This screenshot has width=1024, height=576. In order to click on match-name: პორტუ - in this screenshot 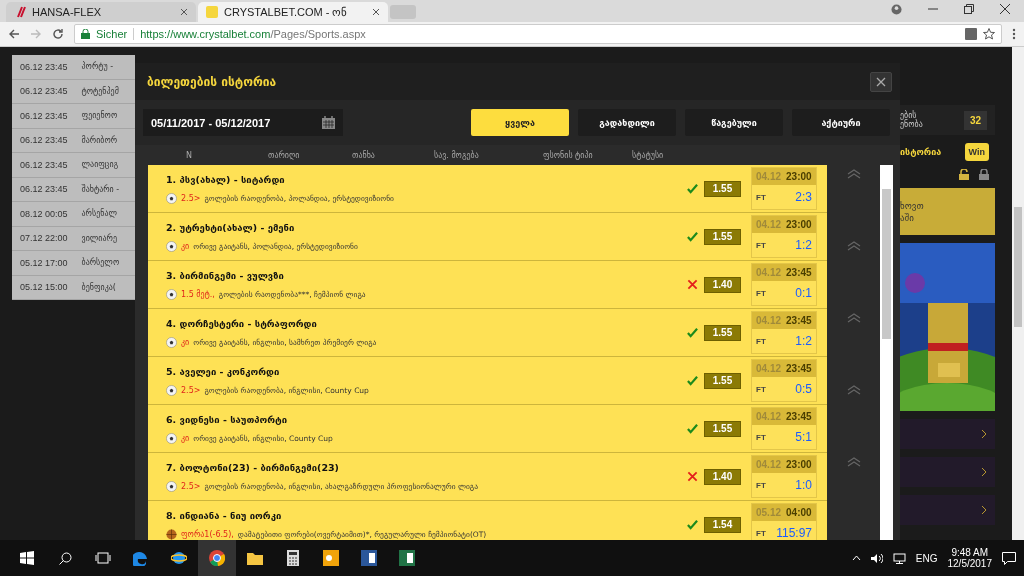, I will do `click(97, 67)`.